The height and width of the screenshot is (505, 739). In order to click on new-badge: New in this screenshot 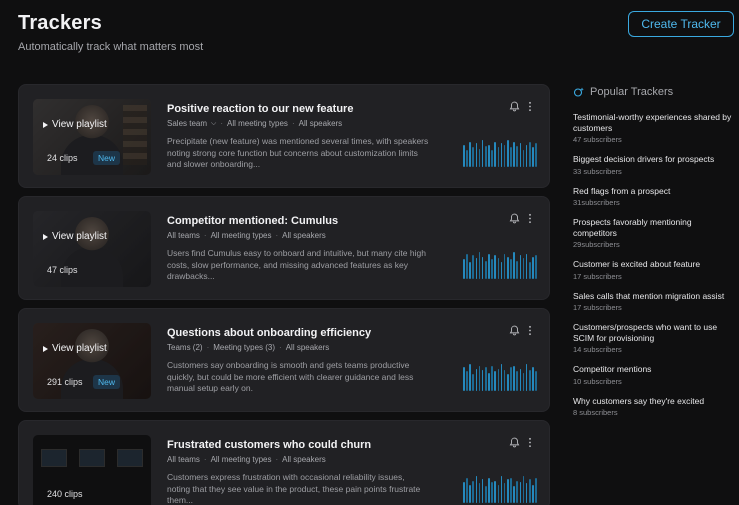, I will do `click(107, 158)`.